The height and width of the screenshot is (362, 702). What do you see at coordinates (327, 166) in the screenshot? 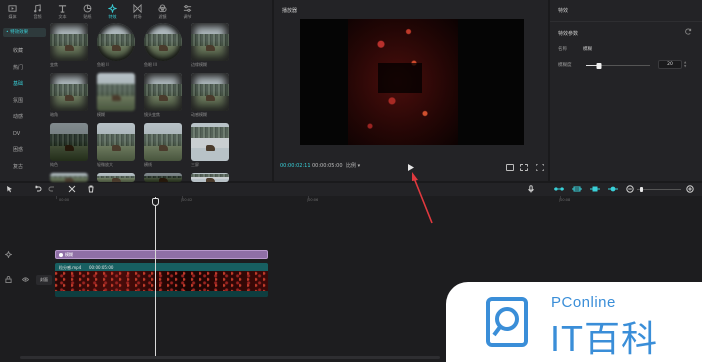
I see `total-time: 00:00:05:00` at bounding box center [327, 166].